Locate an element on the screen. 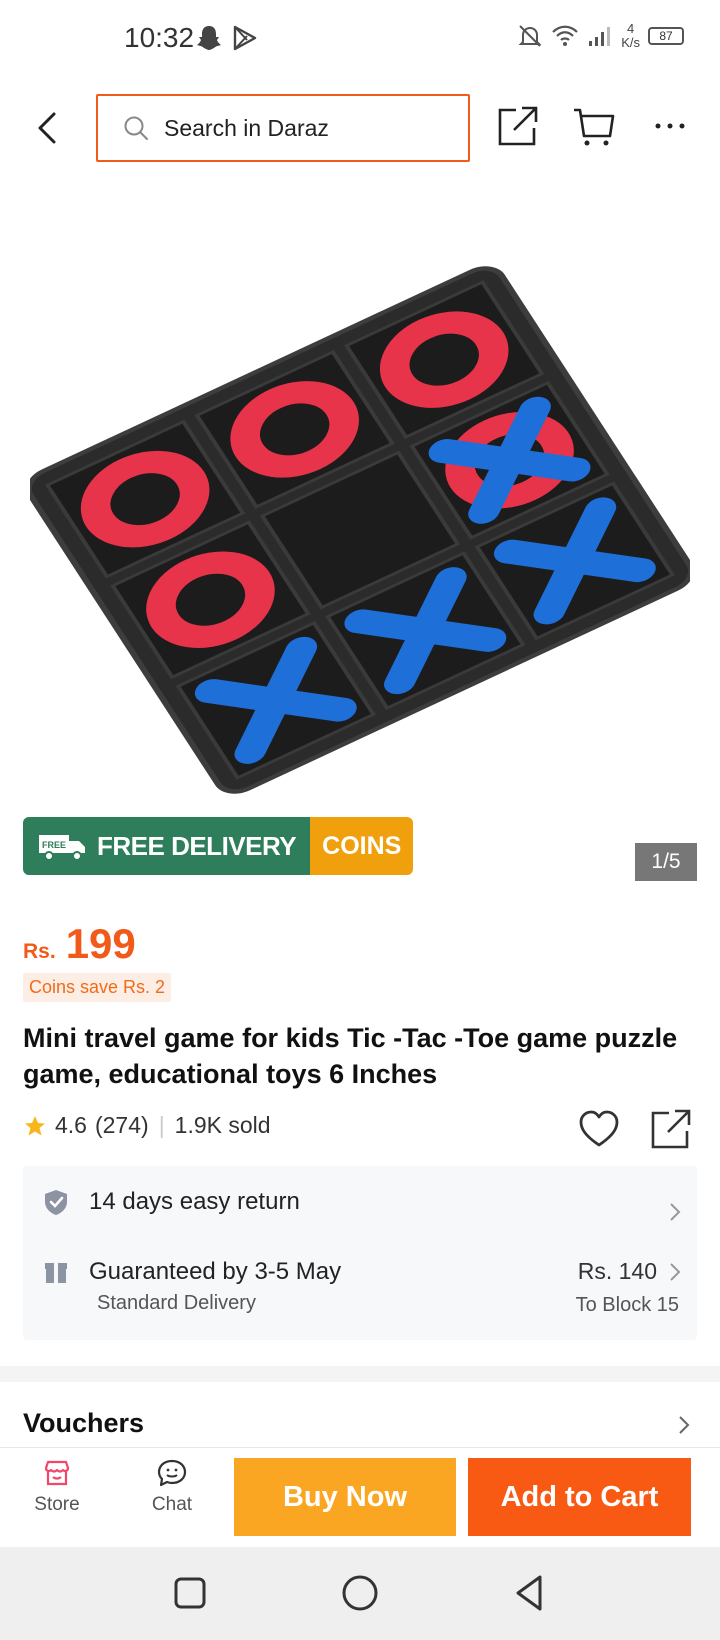  recents-icon is located at coordinates (190, 1593).